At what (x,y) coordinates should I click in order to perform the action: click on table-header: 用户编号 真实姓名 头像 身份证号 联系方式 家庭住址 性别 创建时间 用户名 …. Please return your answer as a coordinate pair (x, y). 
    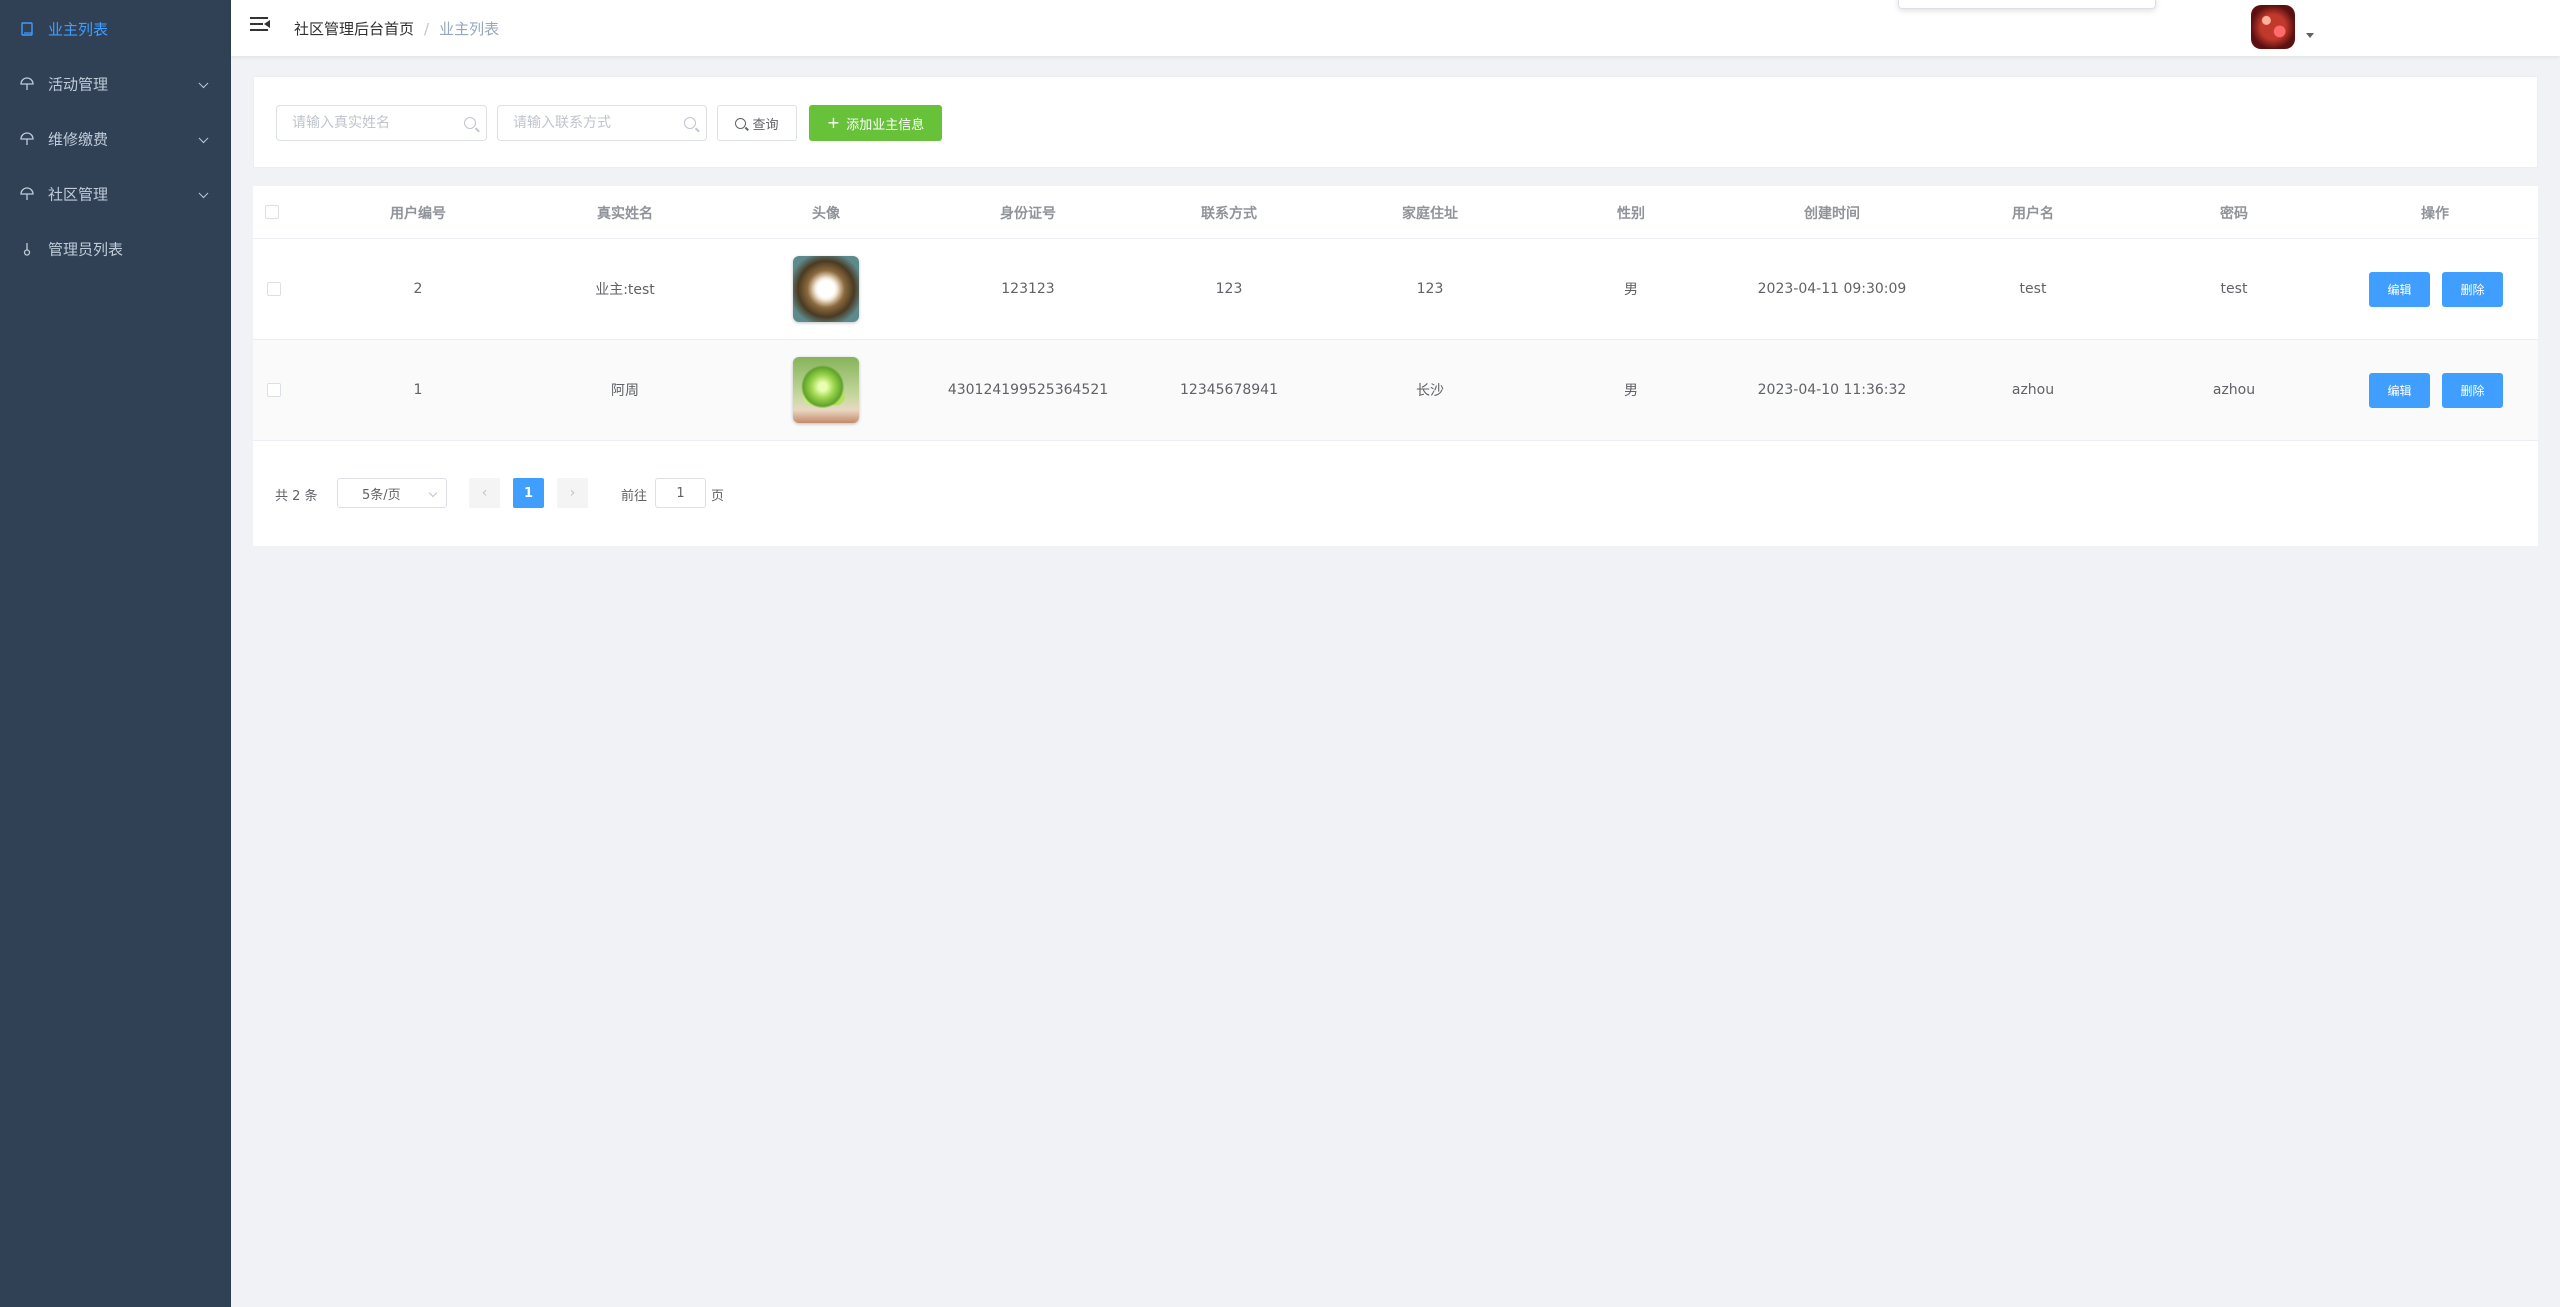
    Looking at the image, I should click on (1395, 212).